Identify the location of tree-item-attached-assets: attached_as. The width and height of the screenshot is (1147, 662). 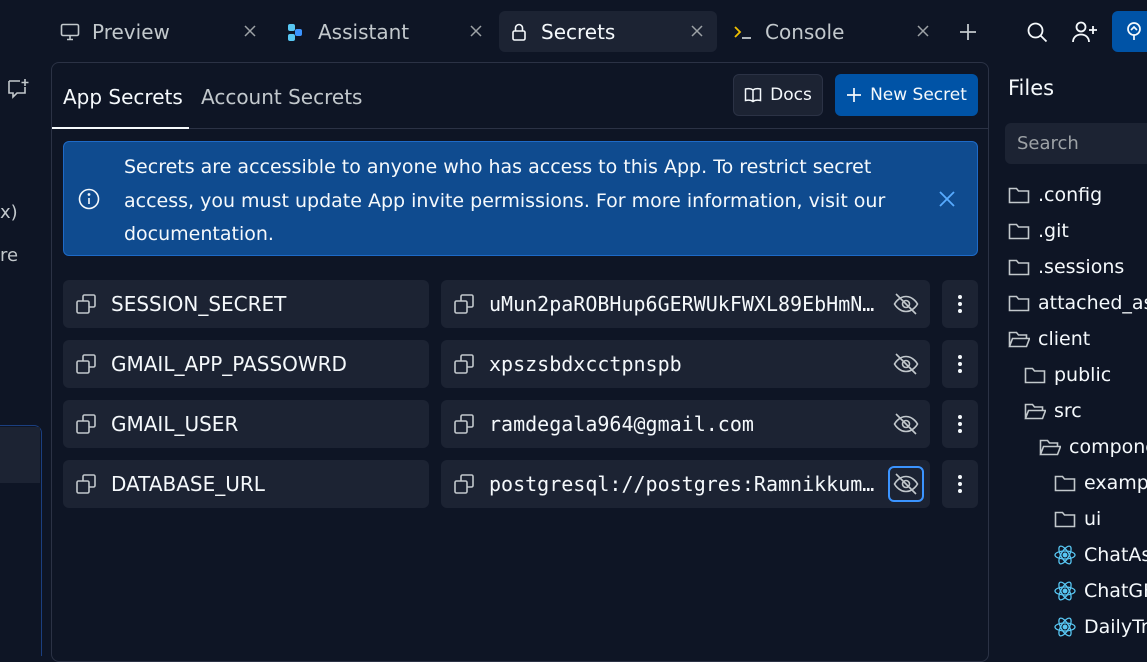
(1077, 303).